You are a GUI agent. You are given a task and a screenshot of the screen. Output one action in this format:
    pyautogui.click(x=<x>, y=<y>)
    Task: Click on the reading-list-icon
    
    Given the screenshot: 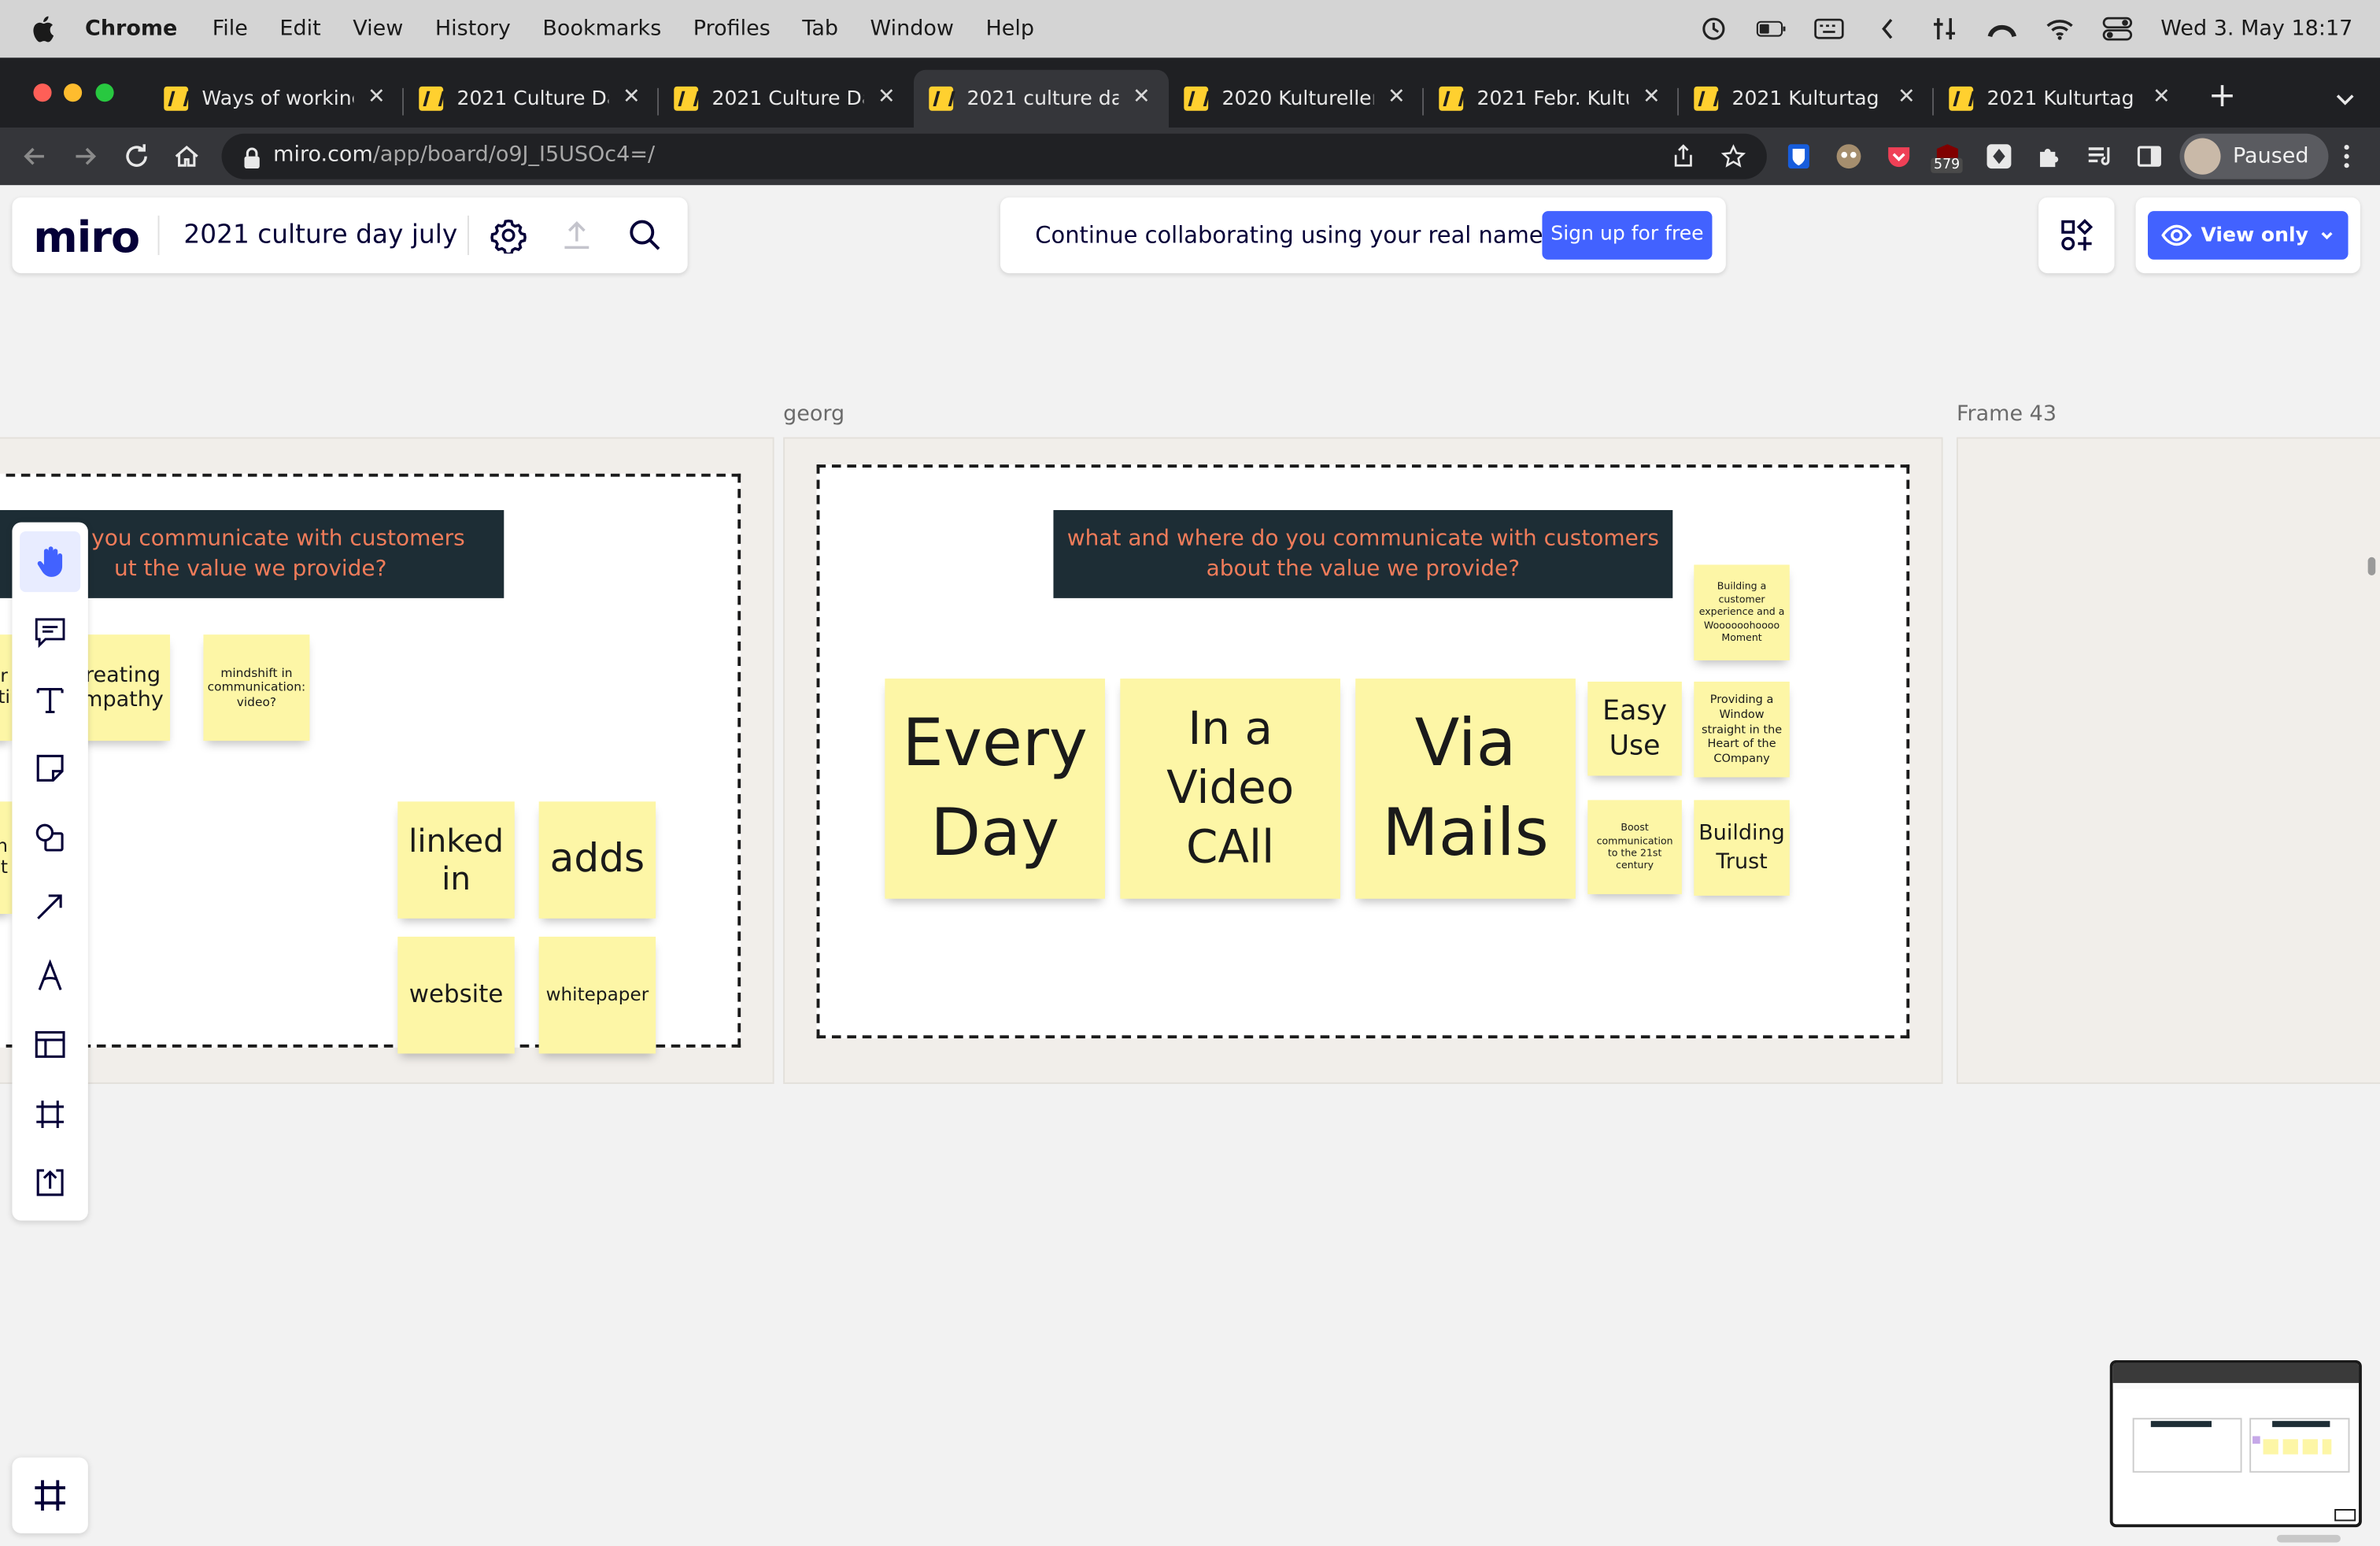 What is the action you would take?
    pyautogui.click(x=2099, y=156)
    